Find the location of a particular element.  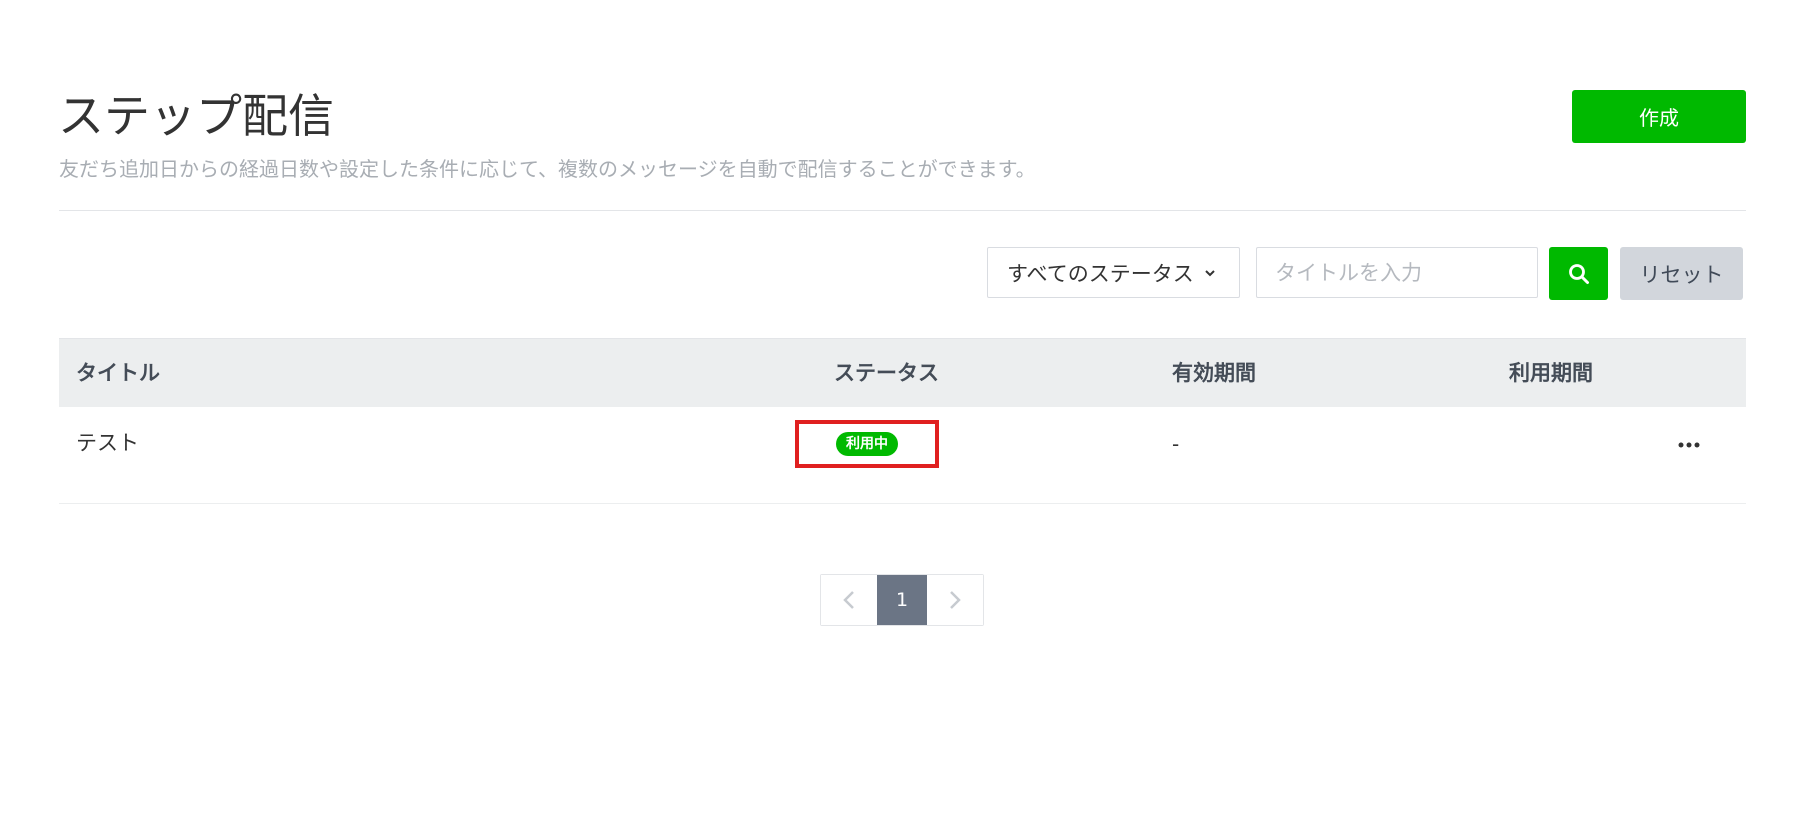

reset-button: リセット is located at coordinates (1681, 273).